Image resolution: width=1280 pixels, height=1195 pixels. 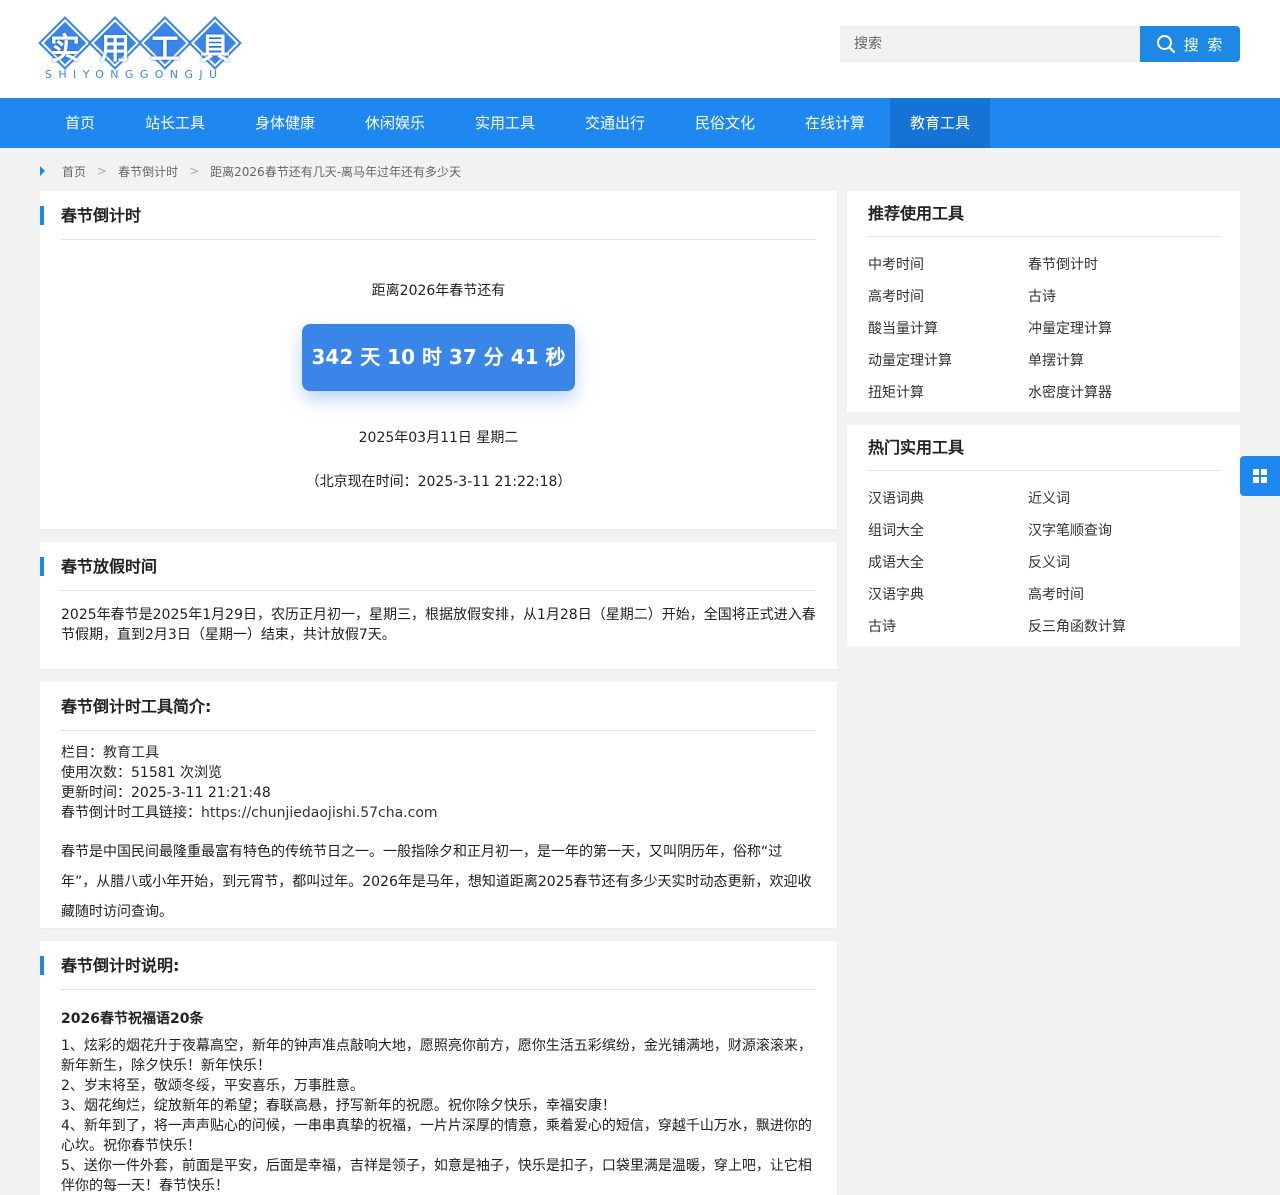 What do you see at coordinates (948, 499) in the screenshot?
I see `tool-link: 汉语词典` at bounding box center [948, 499].